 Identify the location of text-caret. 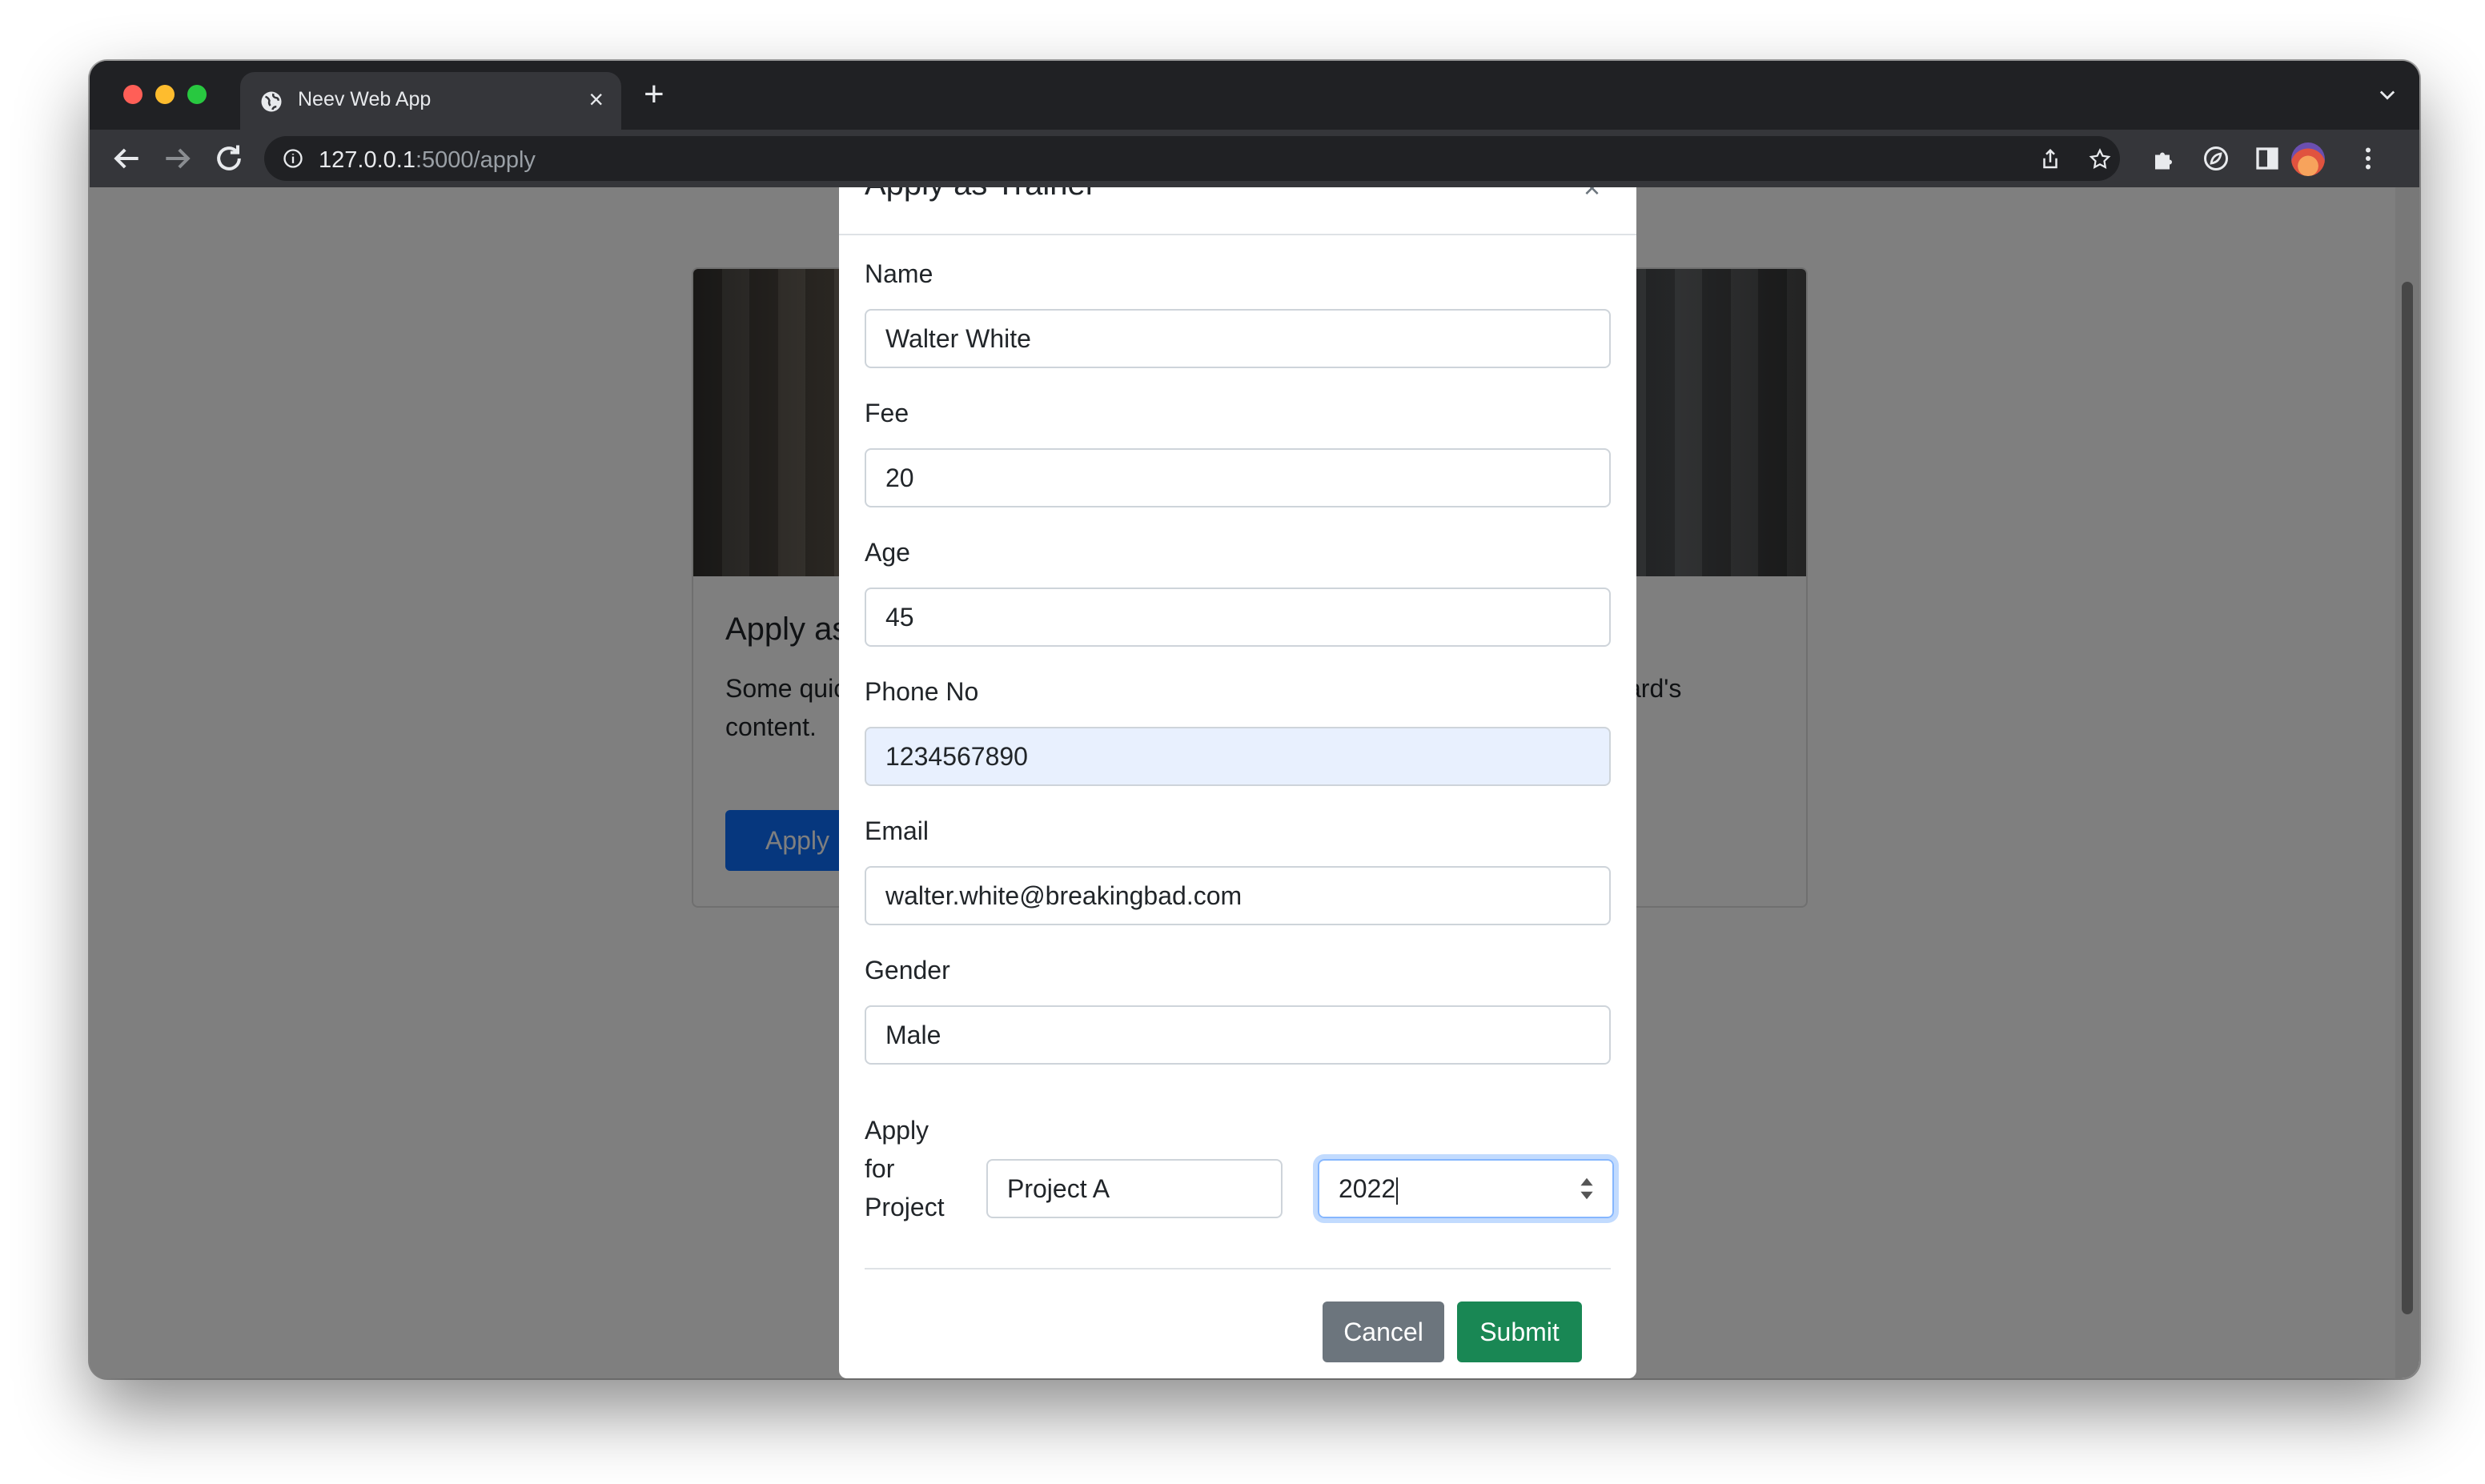
(1397, 1191).